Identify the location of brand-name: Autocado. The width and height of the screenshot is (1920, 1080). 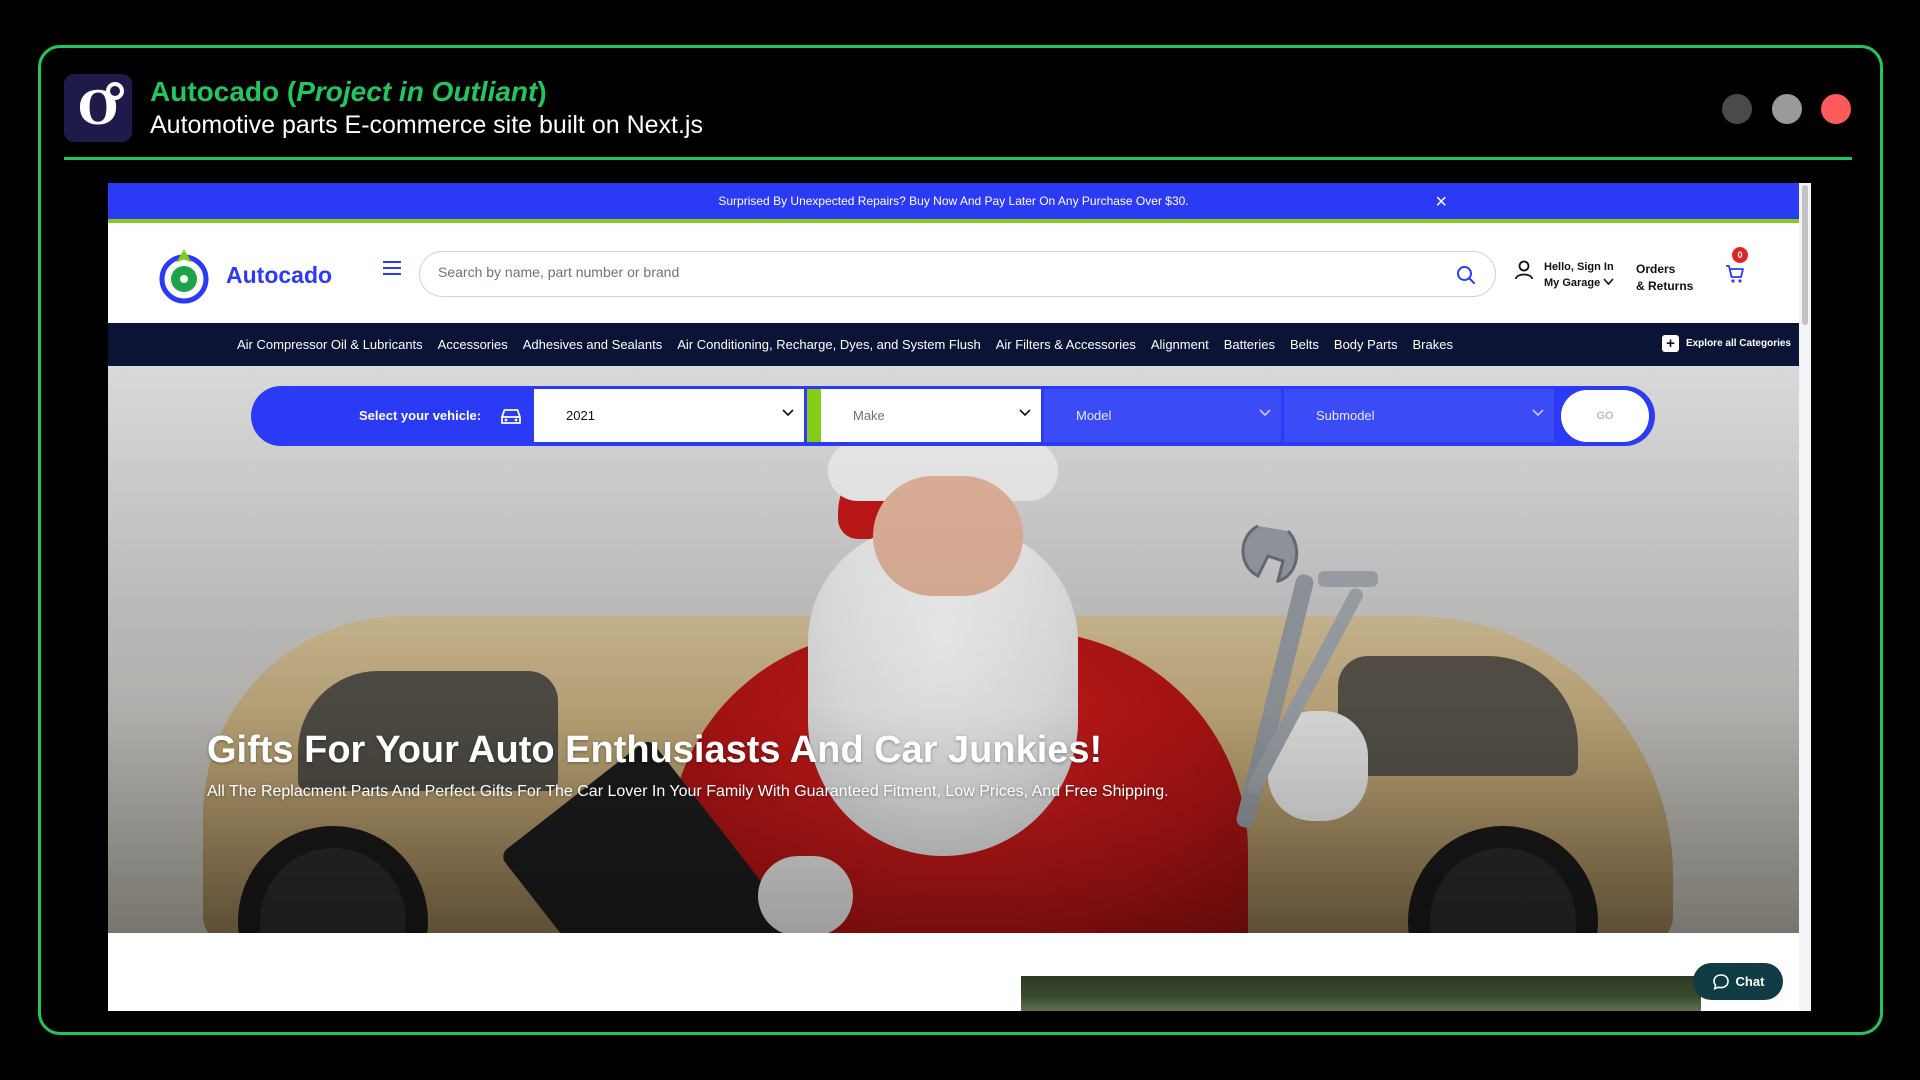
(279, 274).